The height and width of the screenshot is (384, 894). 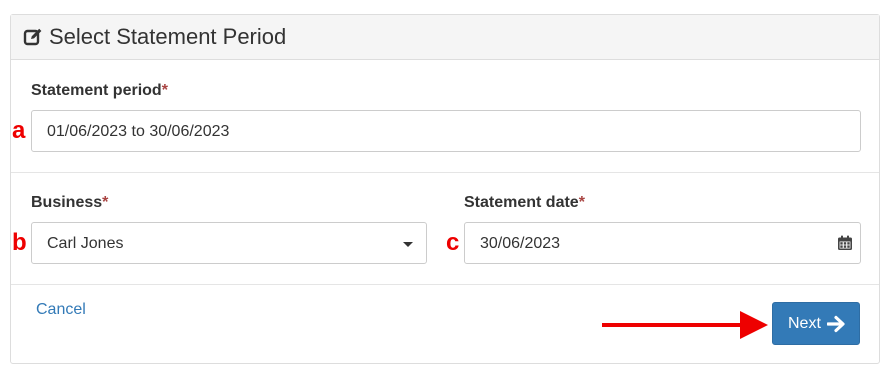 I want to click on section-divider, so click(x=445, y=172).